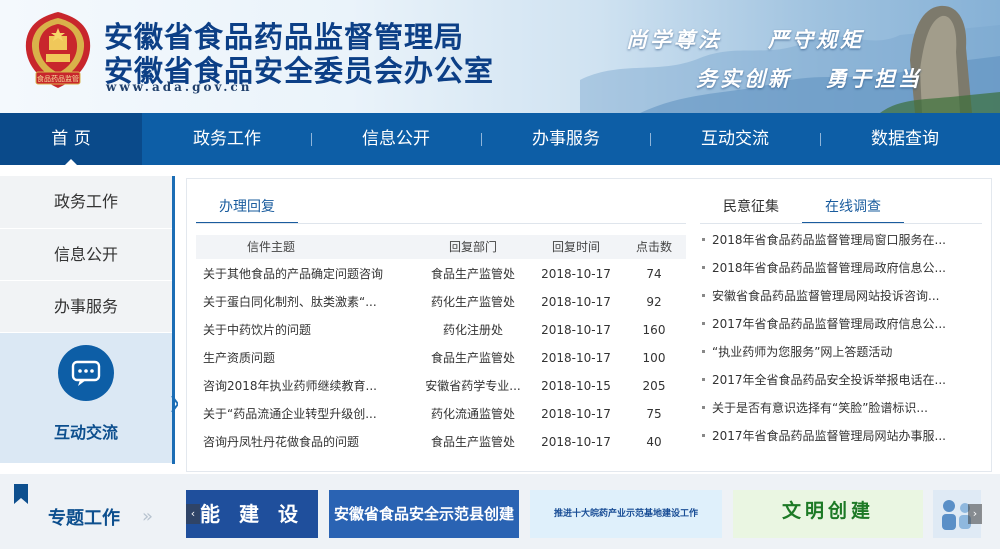 Image resolution: width=1000 pixels, height=549 pixels. Describe the element at coordinates (86, 202) in the screenshot. I see `sidebar-item-government-affairs: 政务工作` at that location.